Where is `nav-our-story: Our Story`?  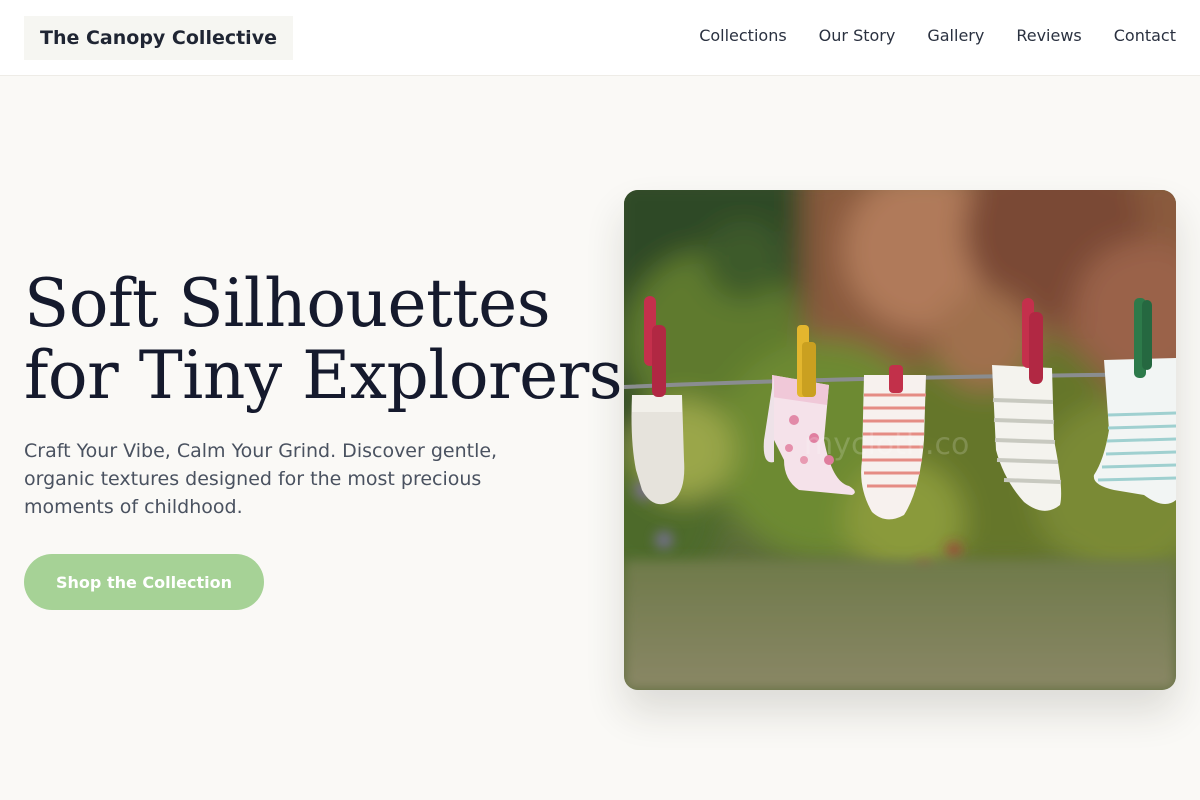
nav-our-story: Our Story is located at coordinates (857, 36).